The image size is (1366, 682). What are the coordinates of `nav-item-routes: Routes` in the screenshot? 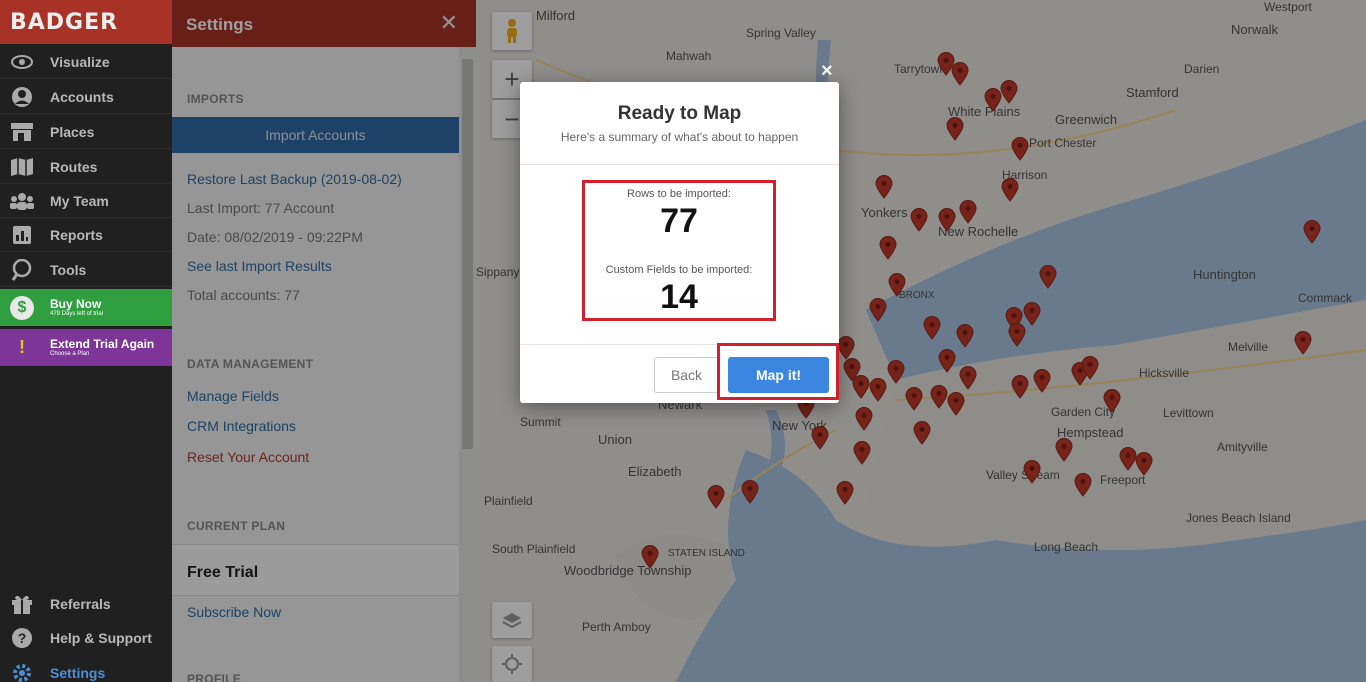 It's located at (86, 167).